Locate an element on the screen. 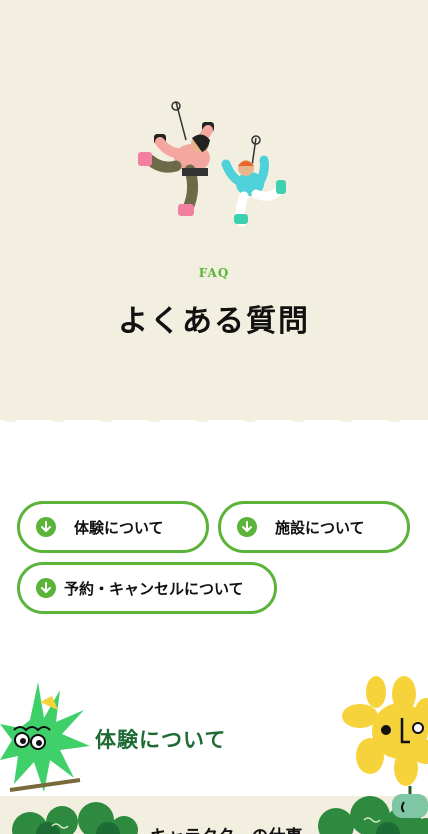 This screenshot has height=834, width=428. category-button-experience: 体験について is located at coordinates (113, 527).